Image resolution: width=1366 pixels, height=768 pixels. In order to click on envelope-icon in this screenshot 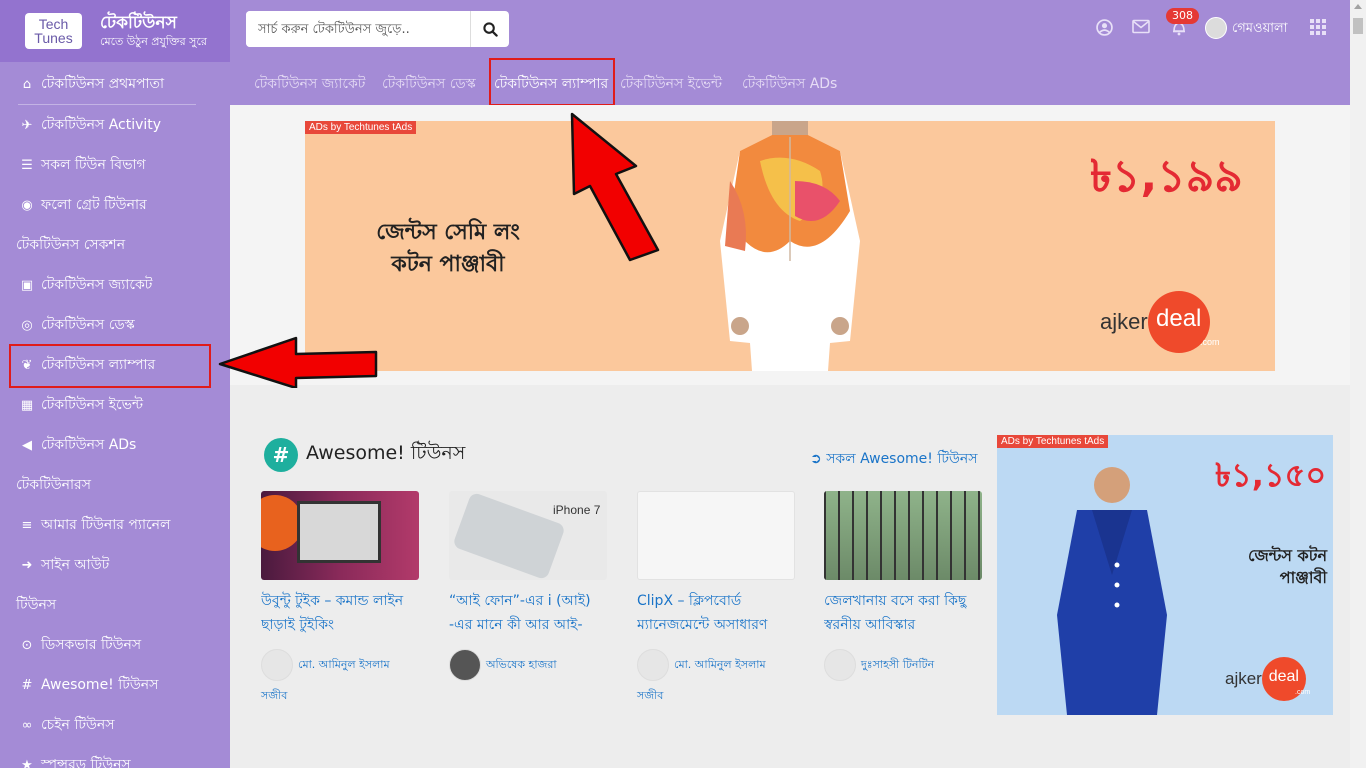, I will do `click(1141, 29)`.